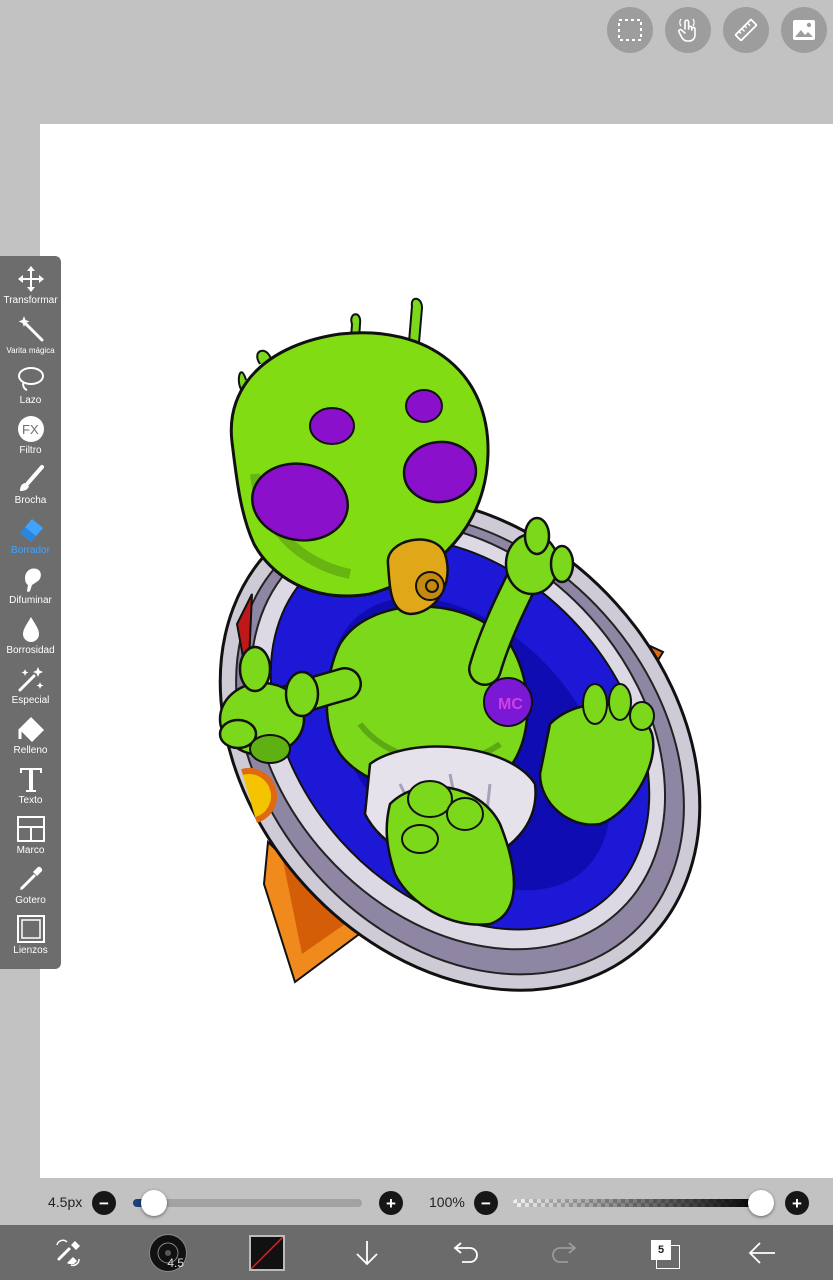 The height and width of the screenshot is (1280, 833). I want to click on svg-text: FX, so click(30, 429).